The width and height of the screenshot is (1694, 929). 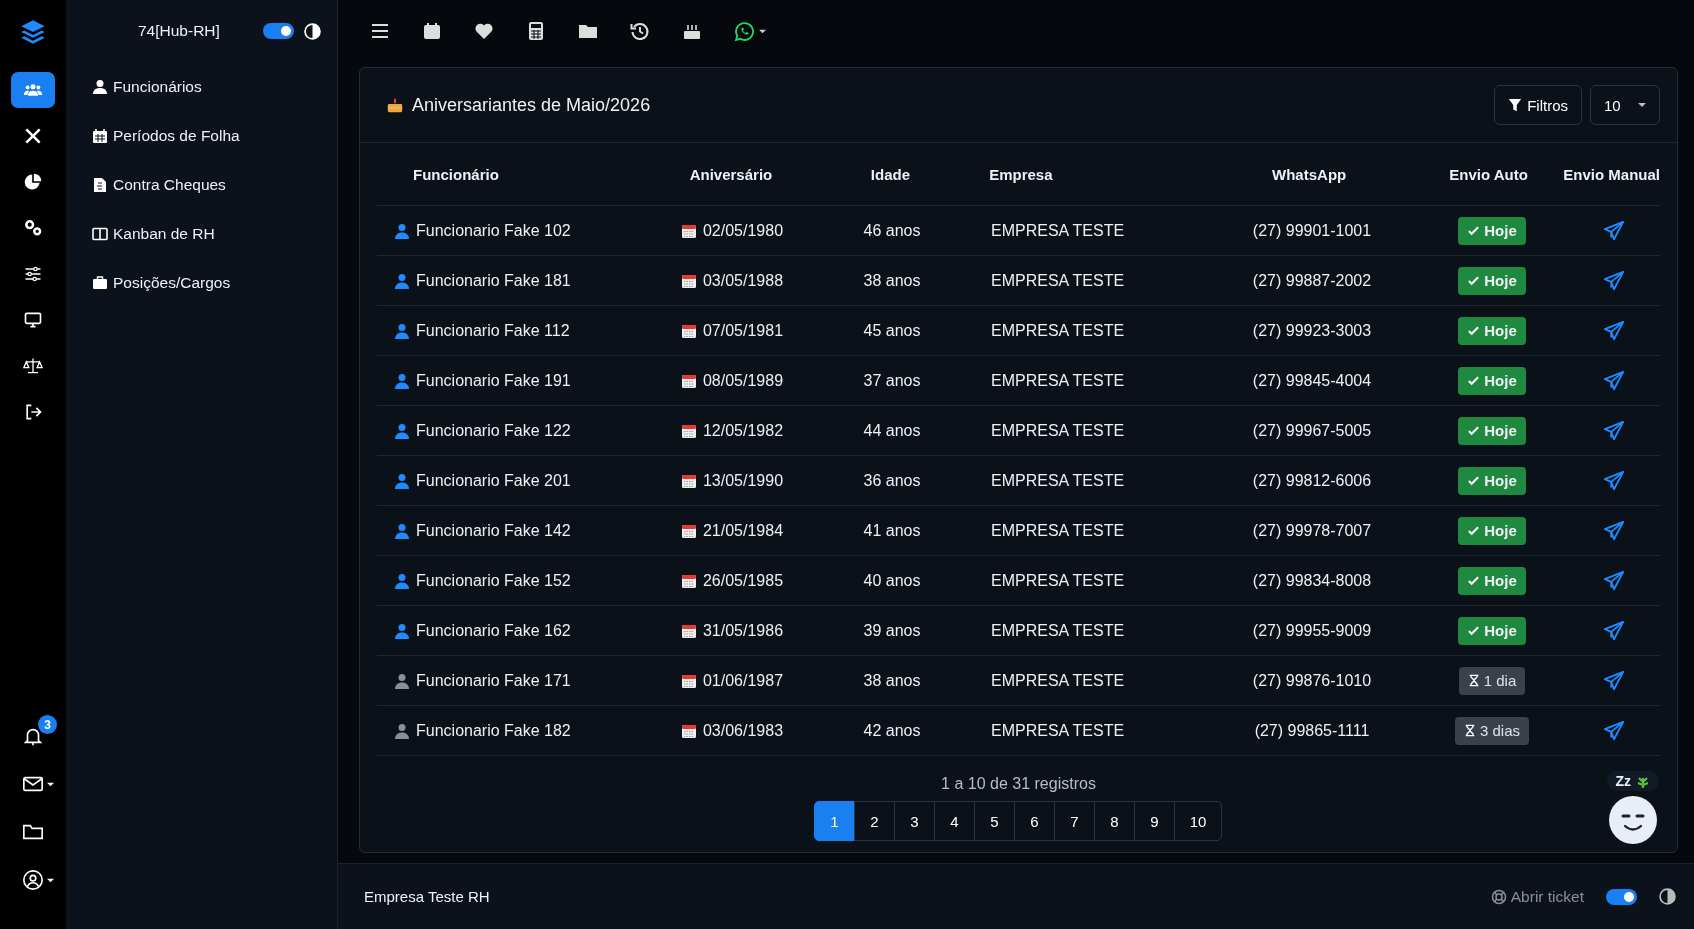 I want to click on page-button: 2, so click(x=874, y=821).